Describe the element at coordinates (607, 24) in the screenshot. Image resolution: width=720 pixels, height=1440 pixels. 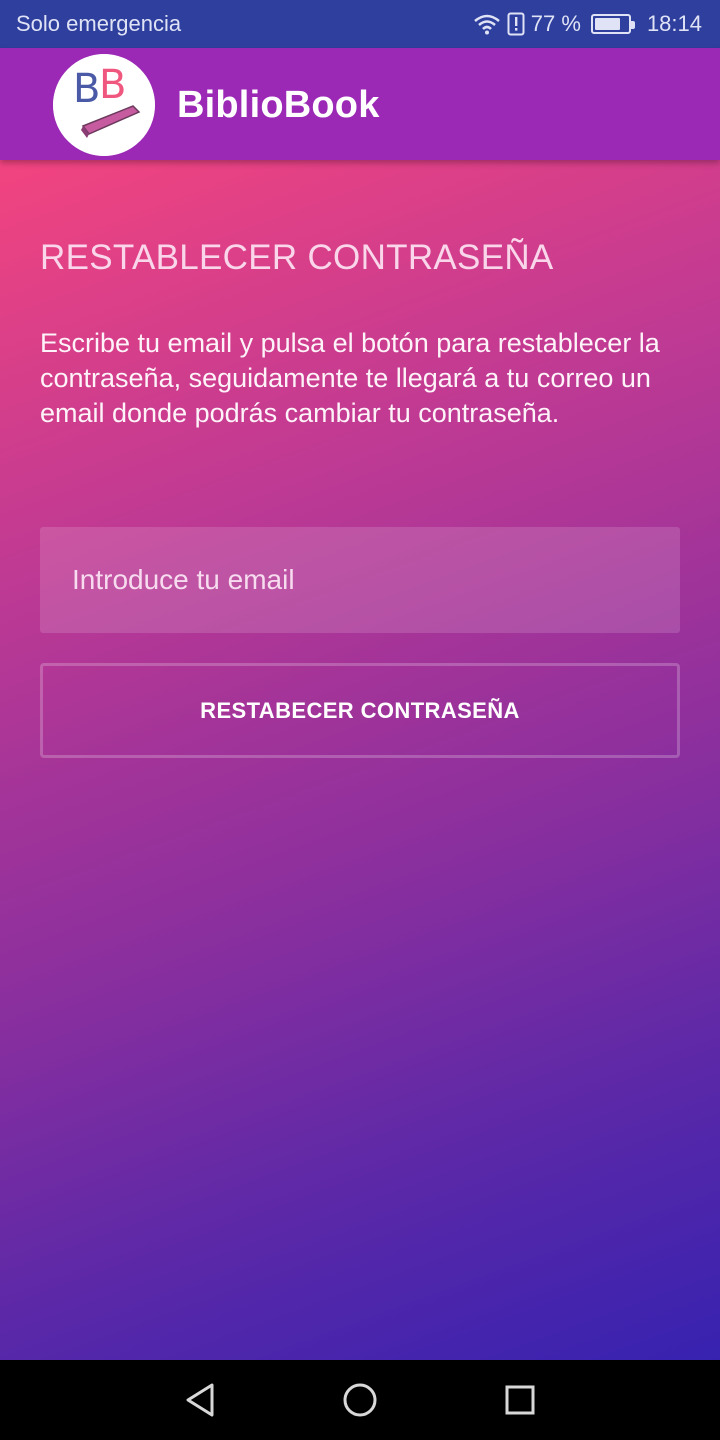
I see `battery-level-fill` at that location.